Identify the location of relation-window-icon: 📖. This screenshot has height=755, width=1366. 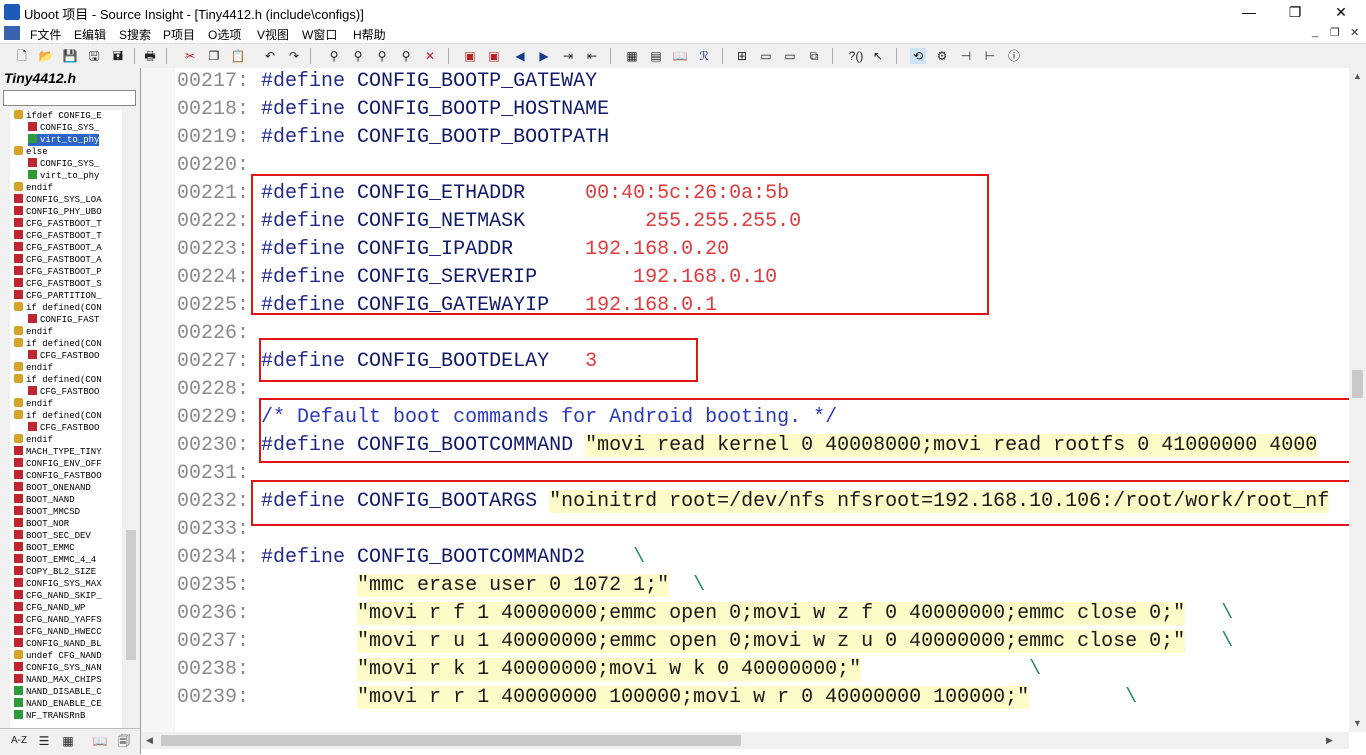
(680, 56).